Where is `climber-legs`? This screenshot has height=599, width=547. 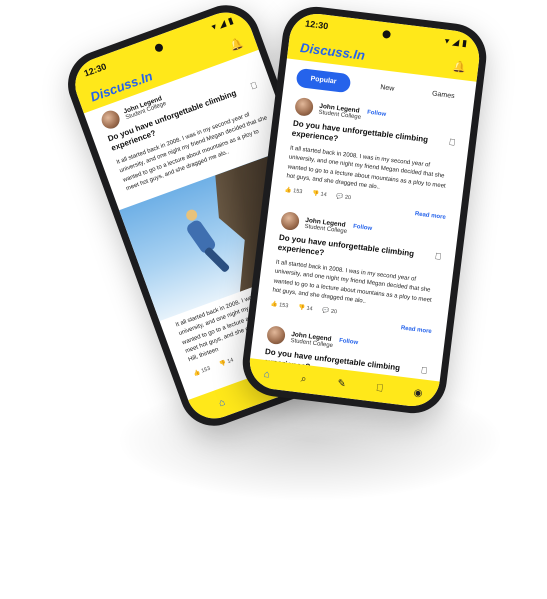 climber-legs is located at coordinates (217, 260).